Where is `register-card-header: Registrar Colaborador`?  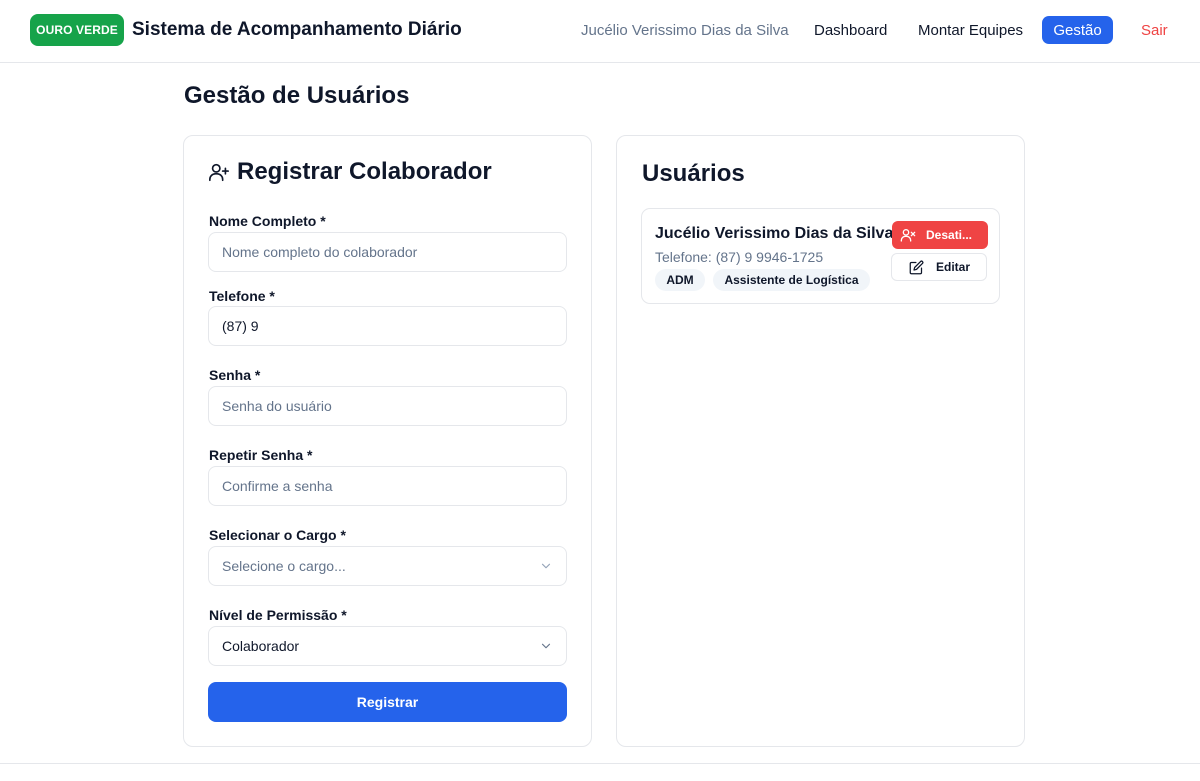
register-card-header: Registrar Colaborador is located at coordinates (350, 172).